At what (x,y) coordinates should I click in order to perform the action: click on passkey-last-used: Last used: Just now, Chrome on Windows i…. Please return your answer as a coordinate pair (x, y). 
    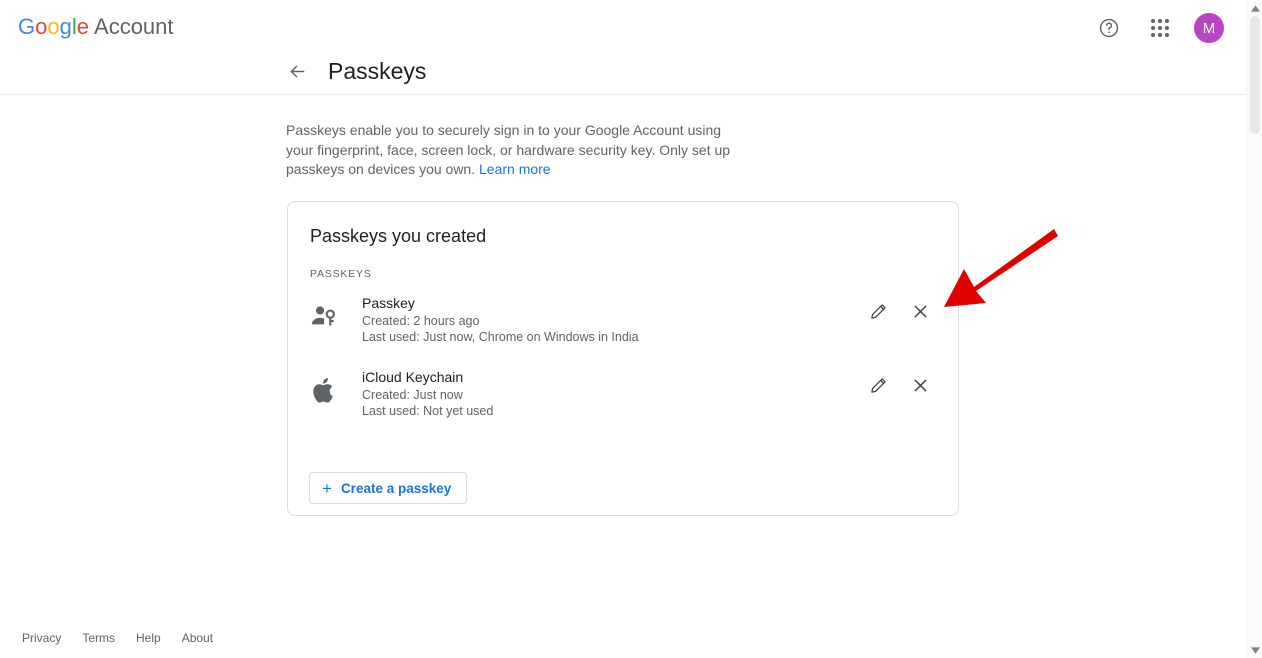
    Looking at the image, I should click on (500, 337).